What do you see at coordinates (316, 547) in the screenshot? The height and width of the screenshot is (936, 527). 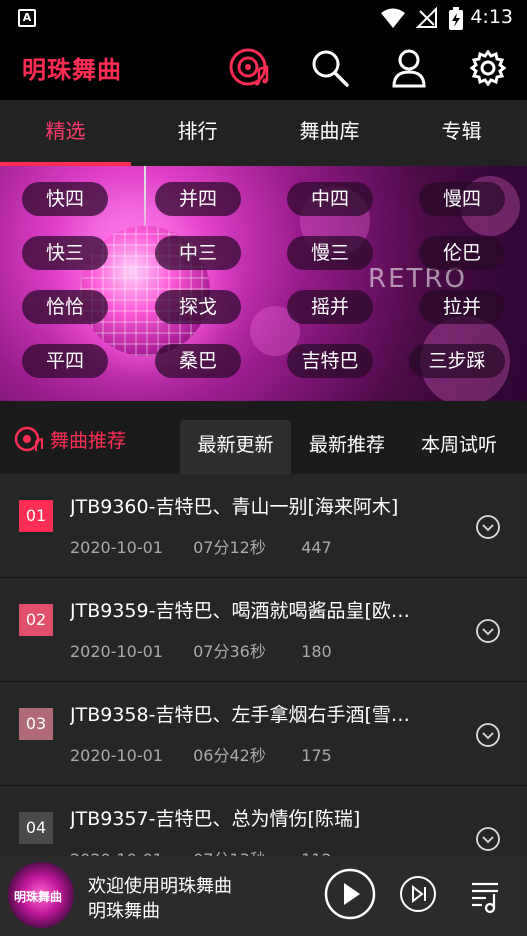 I see `song-plays: 447` at bounding box center [316, 547].